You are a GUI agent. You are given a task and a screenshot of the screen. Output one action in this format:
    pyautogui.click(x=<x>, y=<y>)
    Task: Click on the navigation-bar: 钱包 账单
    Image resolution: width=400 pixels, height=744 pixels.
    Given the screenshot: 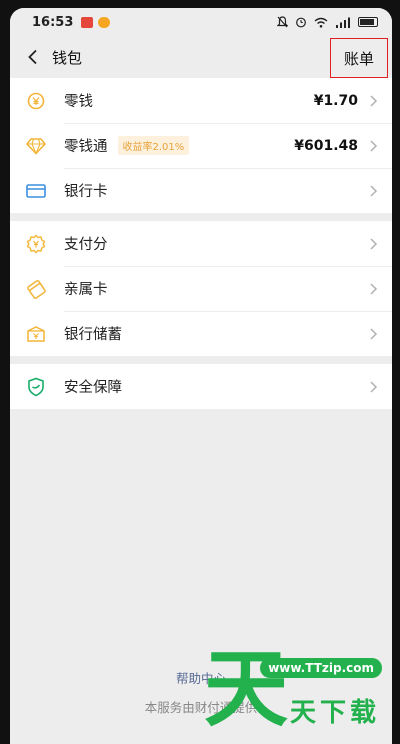 What is the action you would take?
    pyautogui.click(x=201, y=57)
    